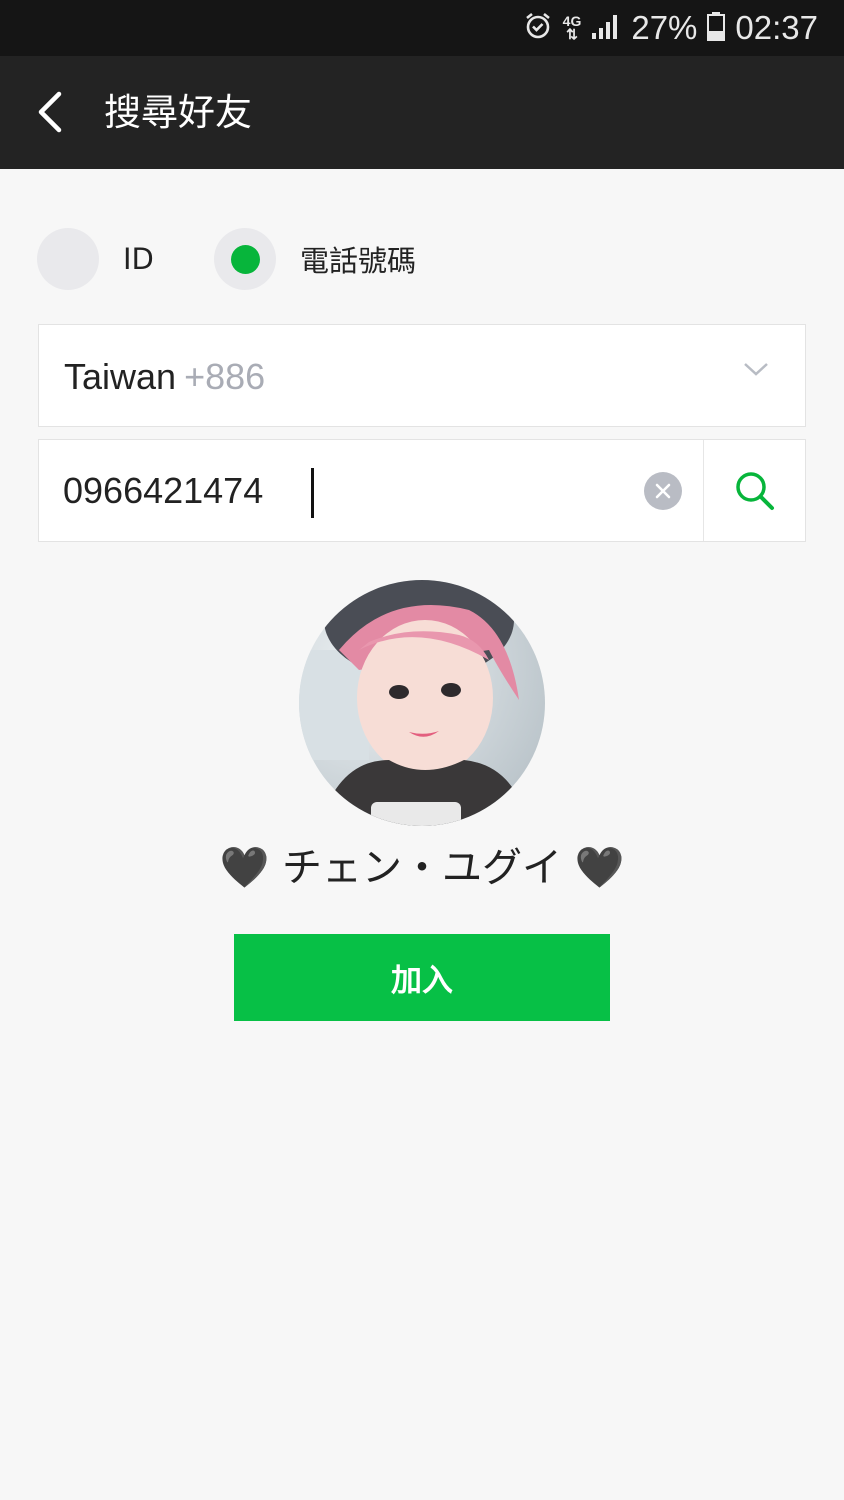 Image resolution: width=844 pixels, height=1500 pixels. What do you see at coordinates (245, 259) in the screenshot?
I see `radio-selected` at bounding box center [245, 259].